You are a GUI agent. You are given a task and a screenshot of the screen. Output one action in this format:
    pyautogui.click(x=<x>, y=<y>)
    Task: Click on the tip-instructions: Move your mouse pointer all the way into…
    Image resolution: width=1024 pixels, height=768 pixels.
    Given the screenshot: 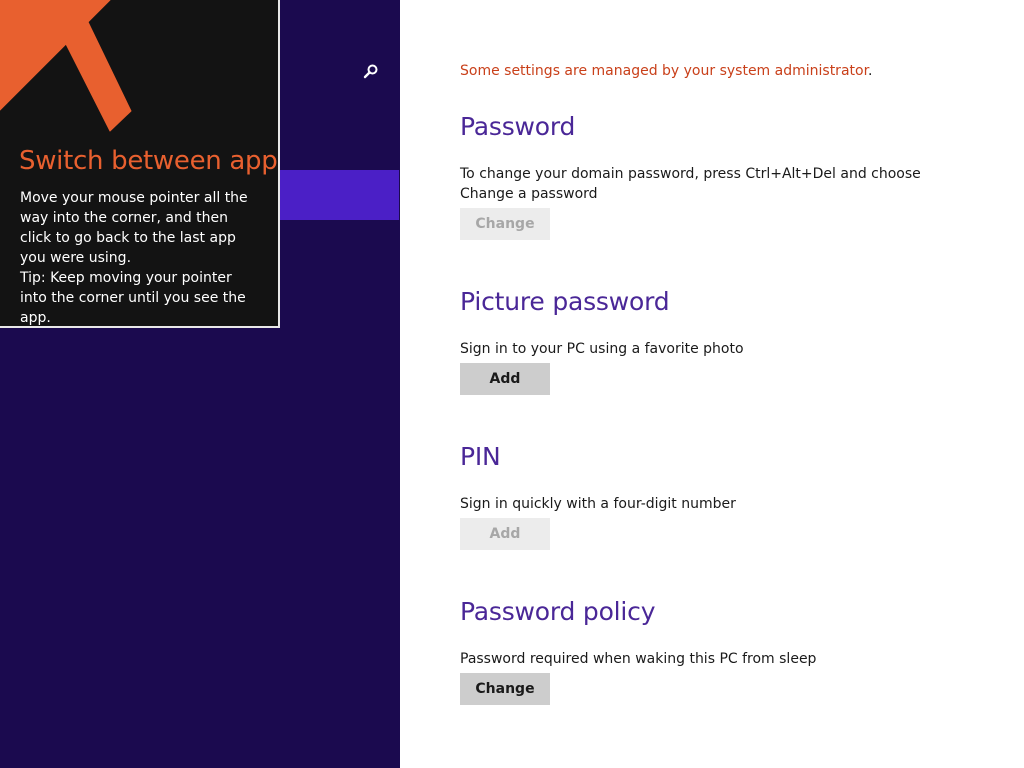 What is the action you would take?
    pyautogui.click(x=134, y=228)
    